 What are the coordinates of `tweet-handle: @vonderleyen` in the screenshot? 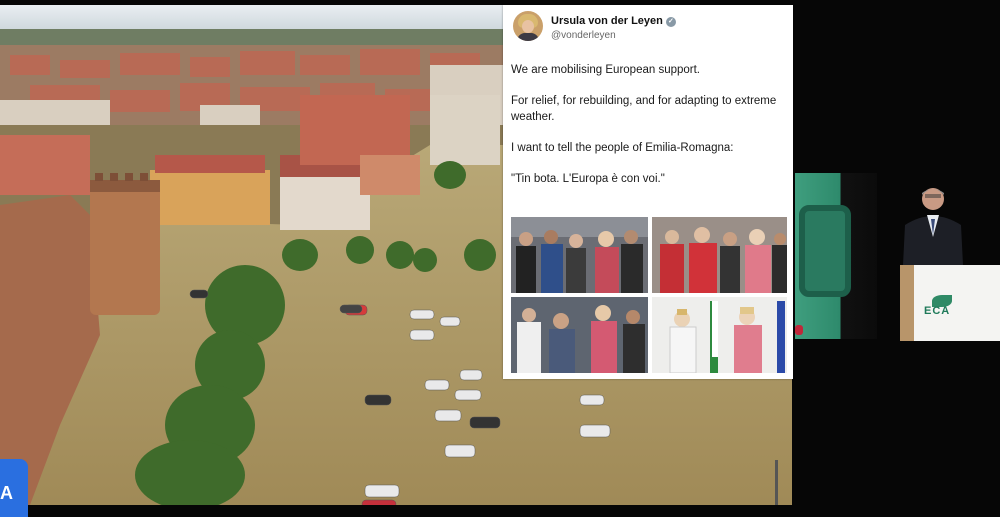 It's located at (583, 35).